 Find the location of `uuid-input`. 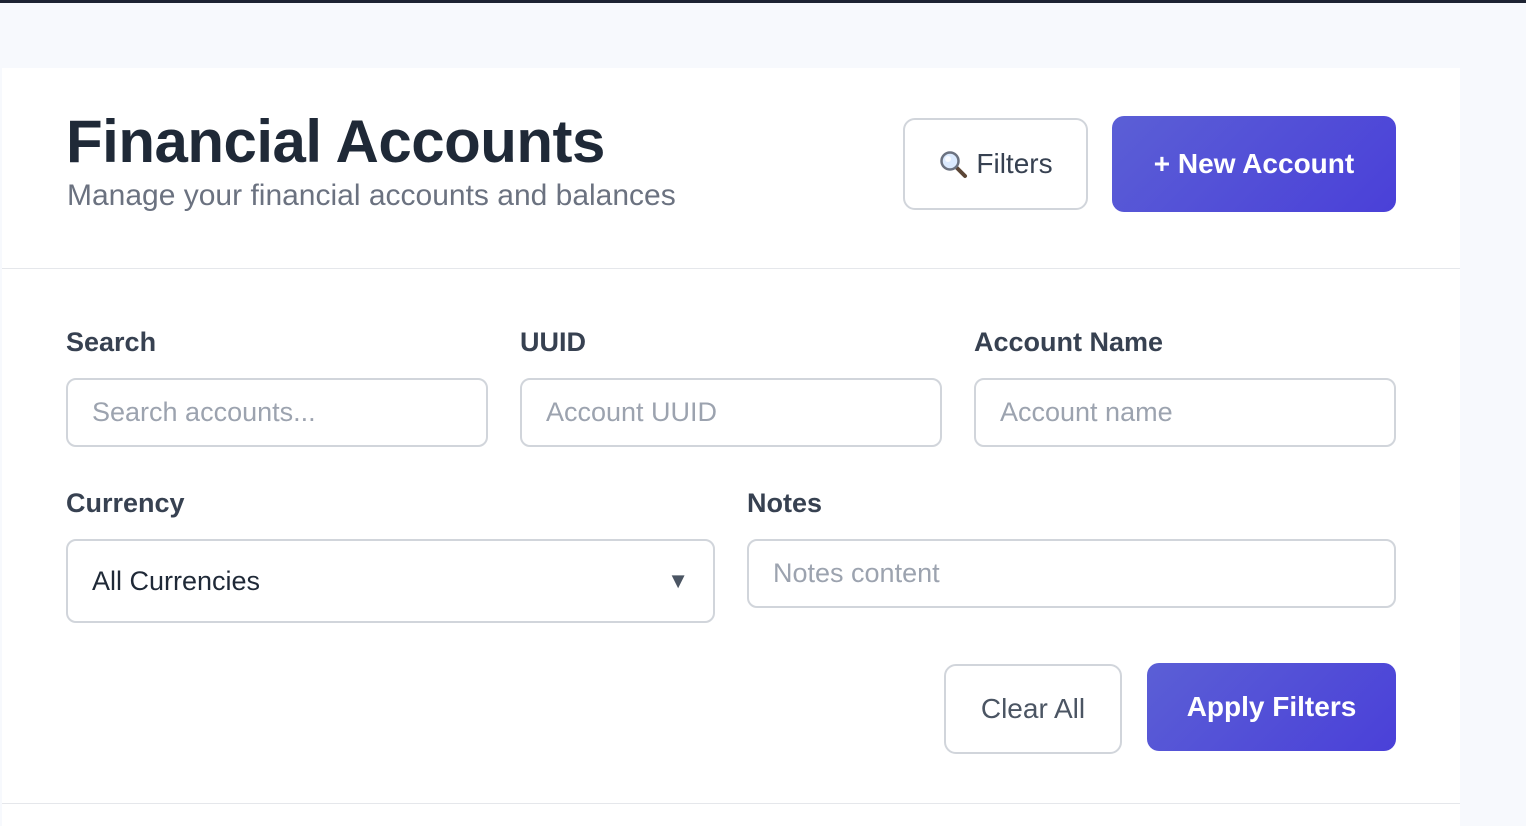

uuid-input is located at coordinates (731, 412).